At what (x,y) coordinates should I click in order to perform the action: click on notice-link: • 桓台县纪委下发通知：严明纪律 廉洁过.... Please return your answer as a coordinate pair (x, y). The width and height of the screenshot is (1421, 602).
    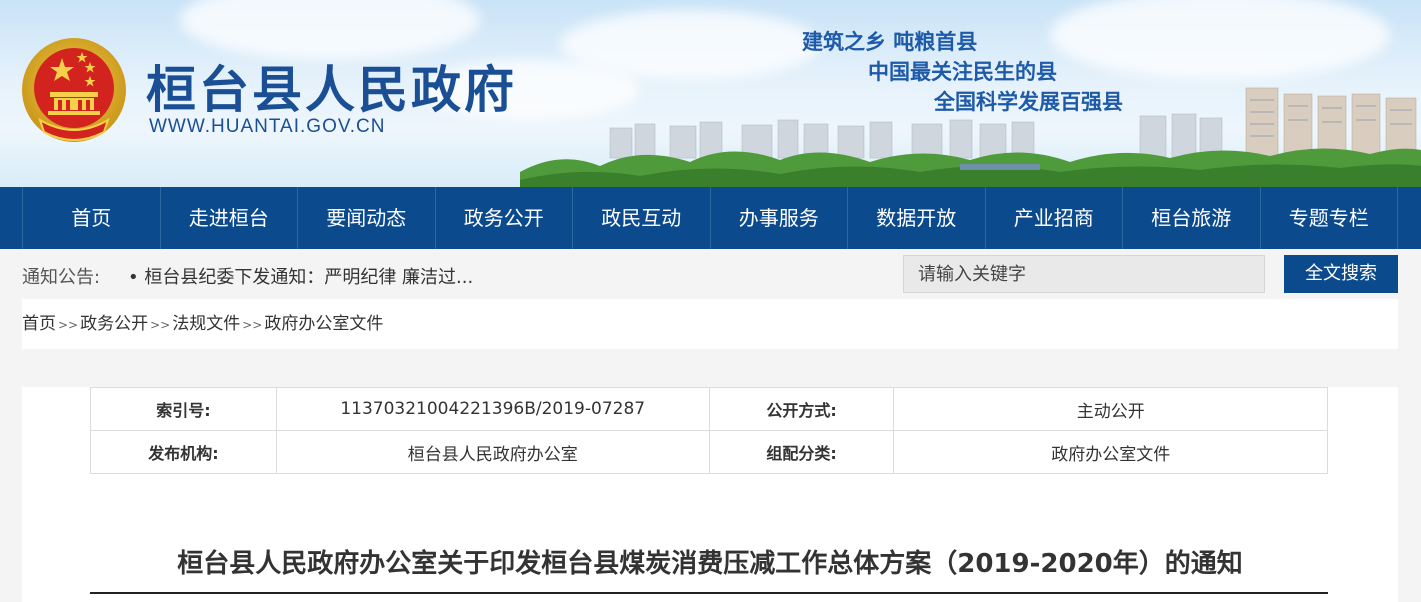
    Looking at the image, I should click on (300, 276).